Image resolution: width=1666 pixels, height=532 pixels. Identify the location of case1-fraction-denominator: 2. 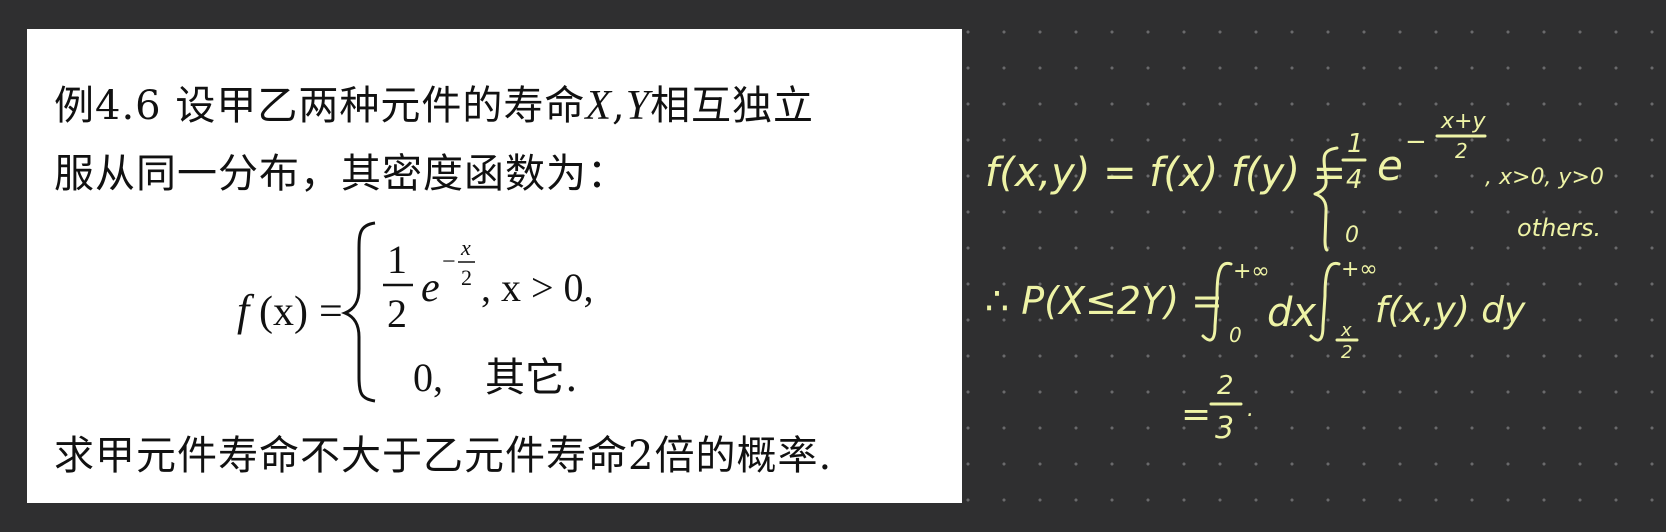
(397, 313).